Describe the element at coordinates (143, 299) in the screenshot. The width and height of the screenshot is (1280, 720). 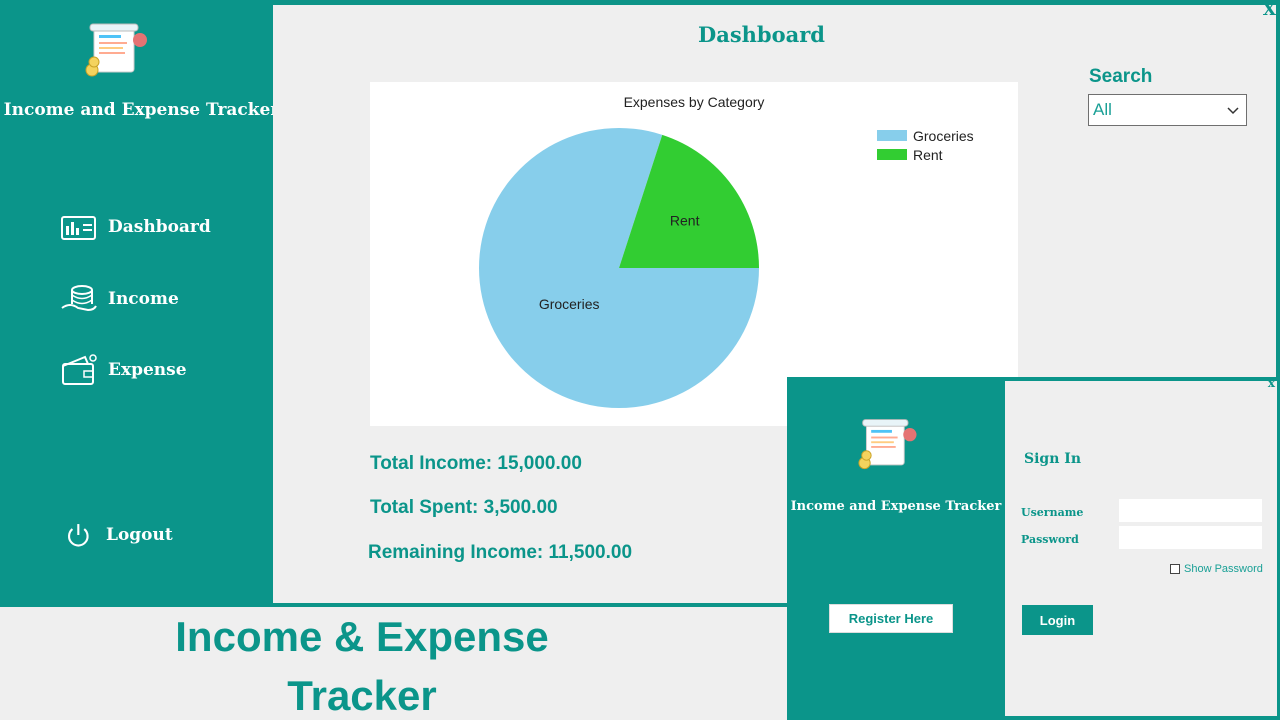
I see `sidebar-item-label: Income` at that location.